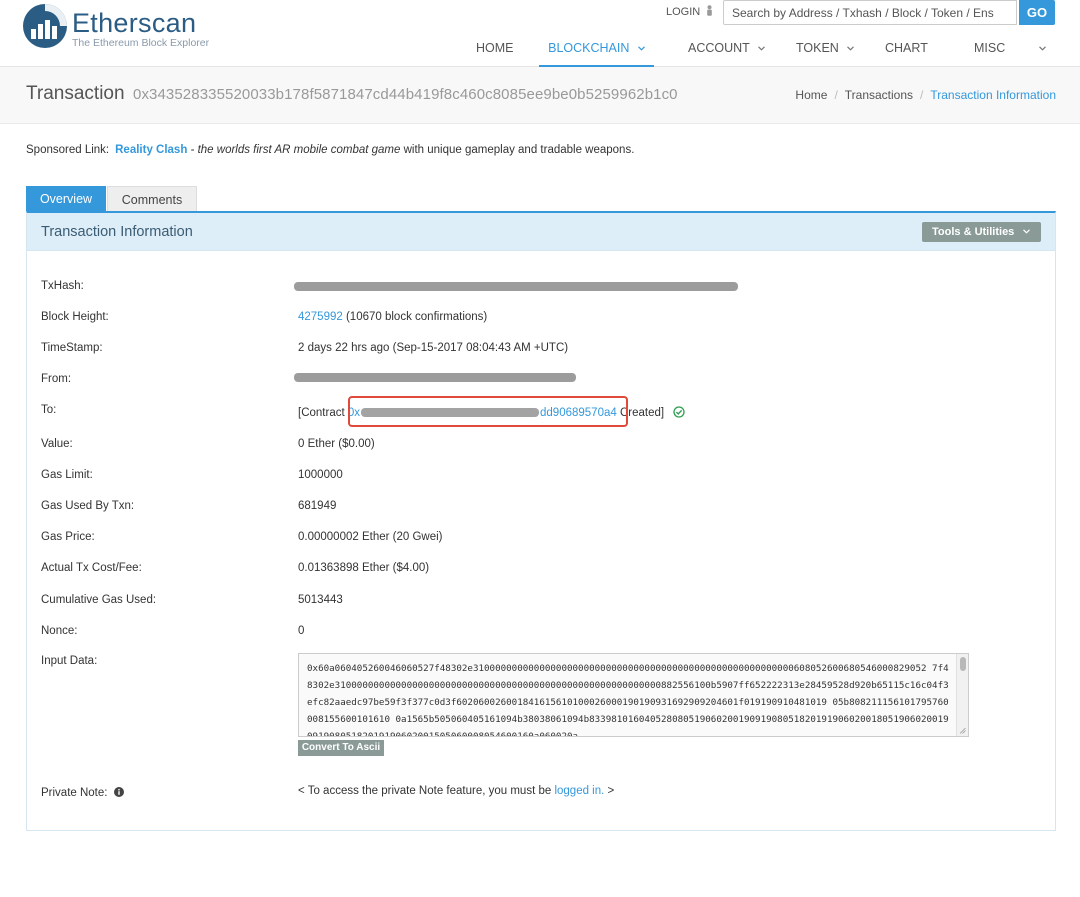 Image resolution: width=1080 pixels, height=897 pixels. What do you see at coordinates (609, 791) in the screenshot?
I see `private-note-suffix: >` at bounding box center [609, 791].